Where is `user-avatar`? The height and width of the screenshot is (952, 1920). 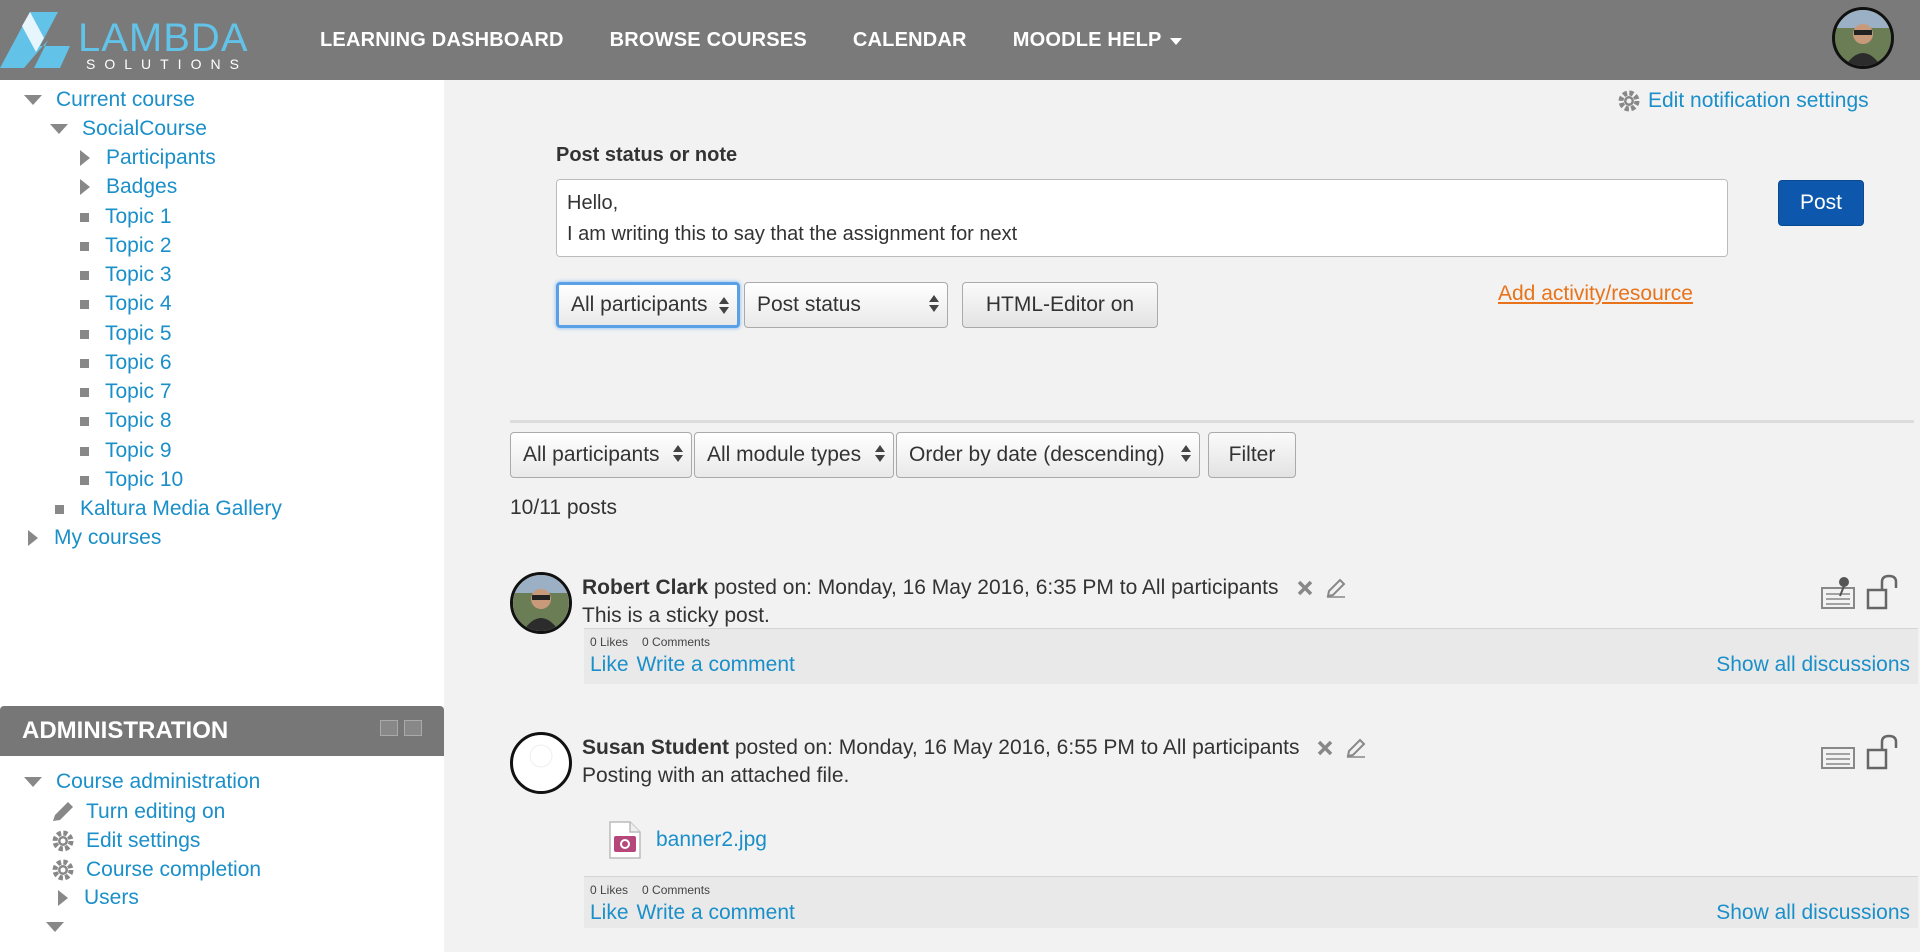 user-avatar is located at coordinates (1863, 38).